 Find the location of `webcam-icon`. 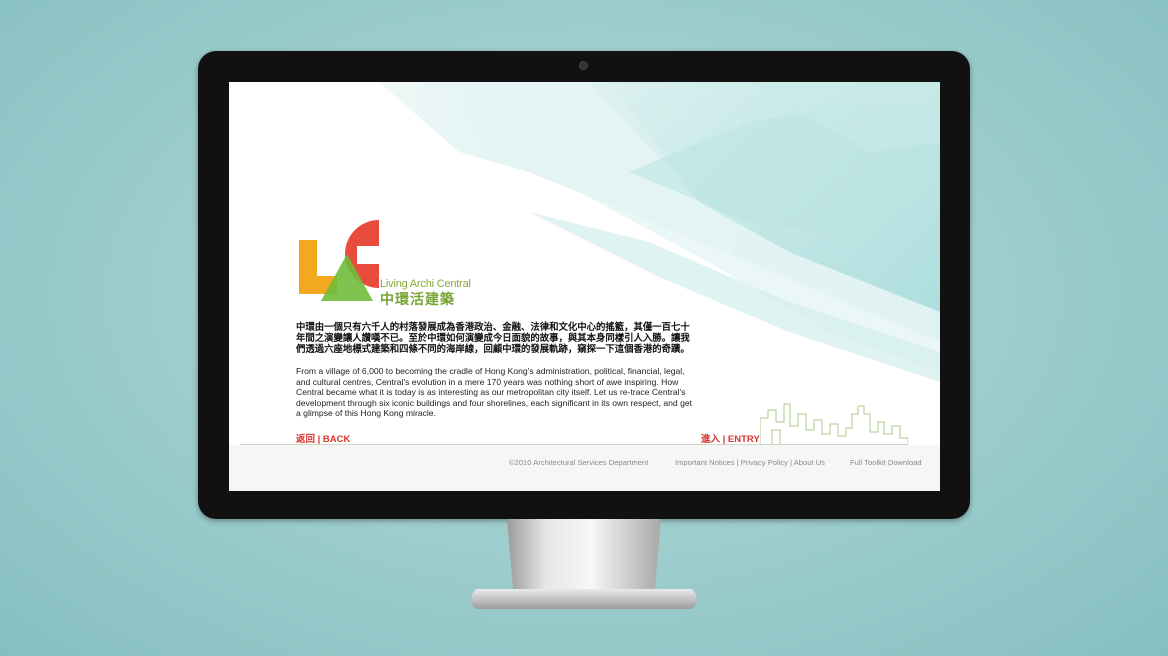

webcam-icon is located at coordinates (583, 65).